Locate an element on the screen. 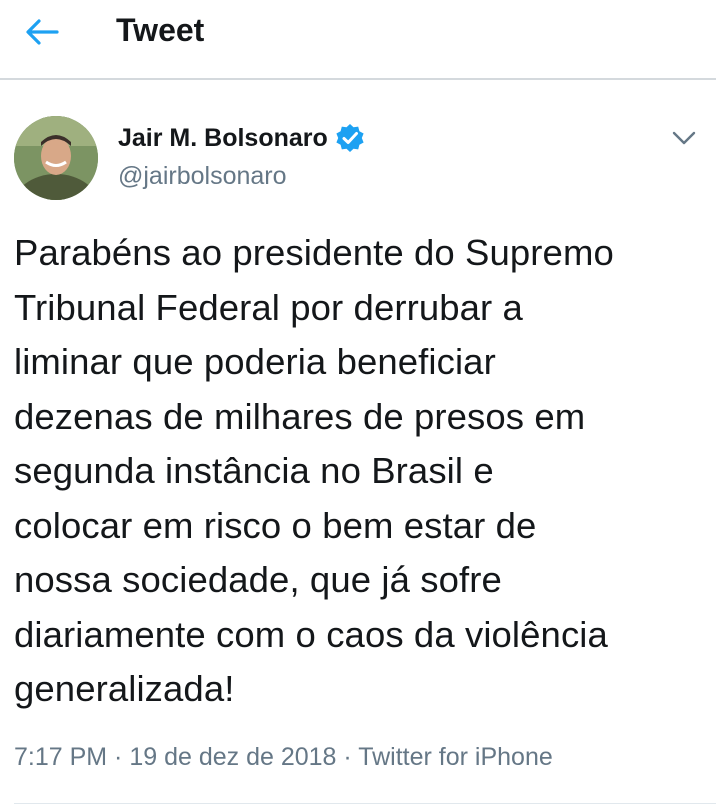 The image size is (716, 807). top-bar: Tweet is located at coordinates (358, 40).